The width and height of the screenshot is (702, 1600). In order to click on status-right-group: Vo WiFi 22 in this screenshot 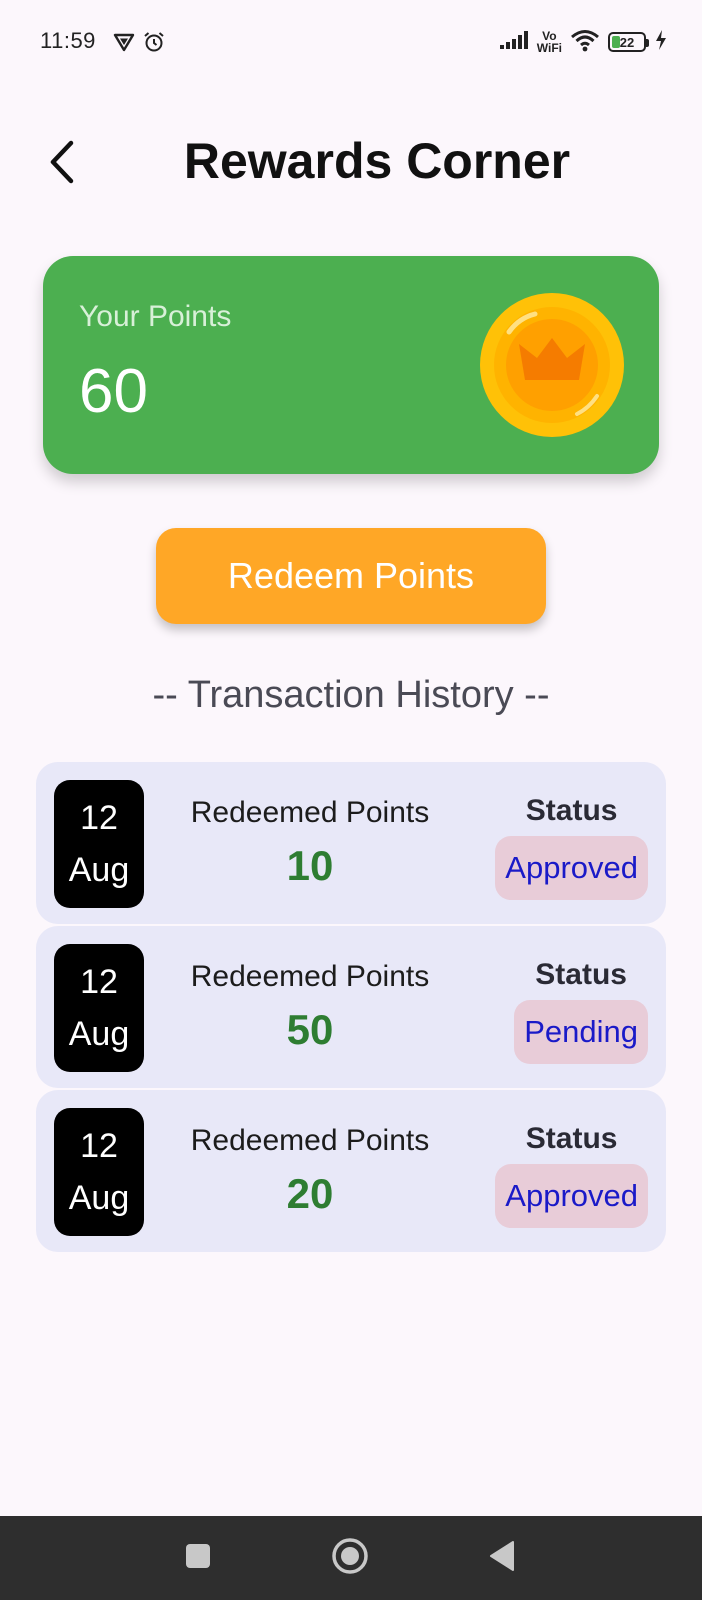, I will do `click(583, 42)`.